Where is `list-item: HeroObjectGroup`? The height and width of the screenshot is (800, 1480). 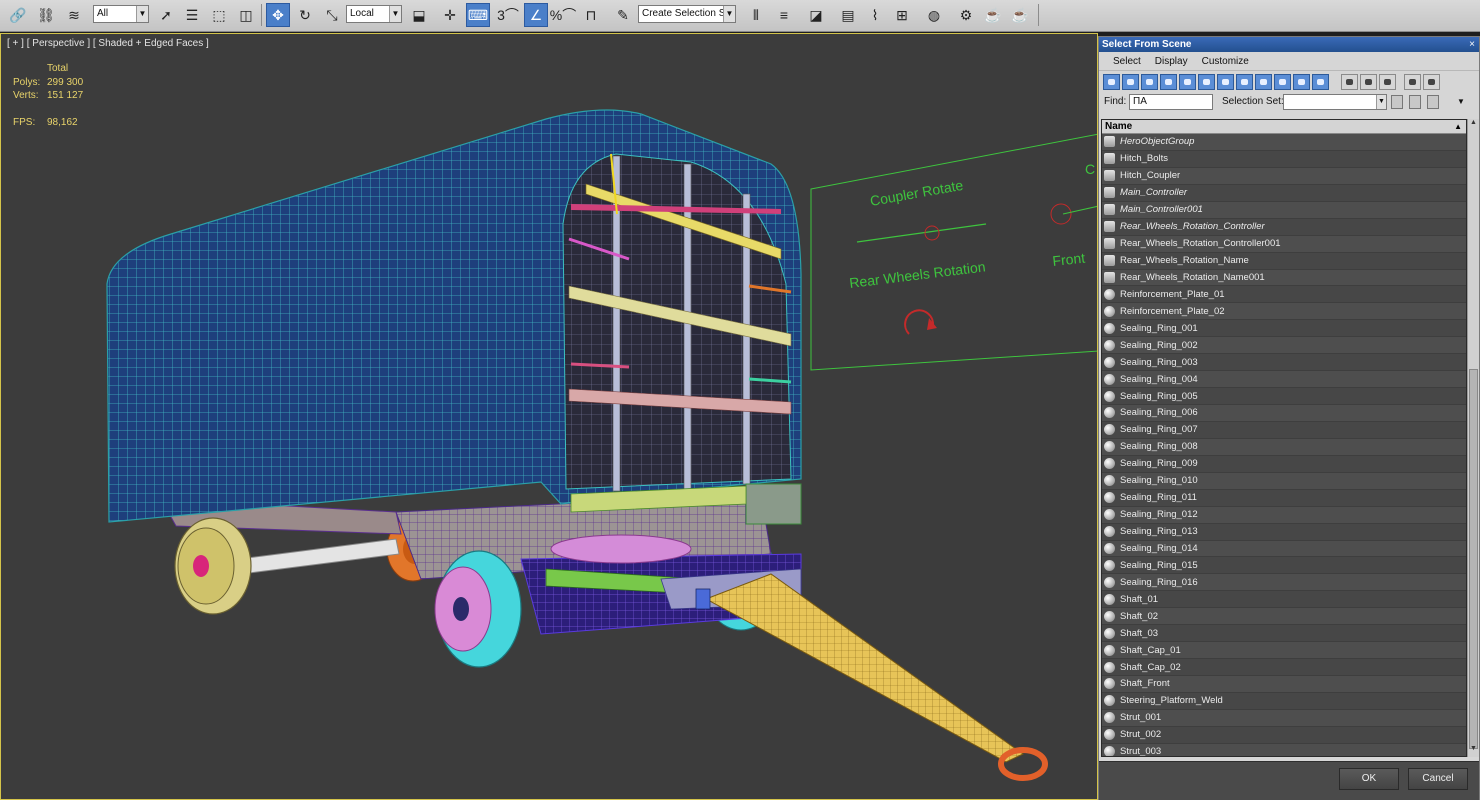
list-item: HeroObjectGroup is located at coordinates (1284, 142).